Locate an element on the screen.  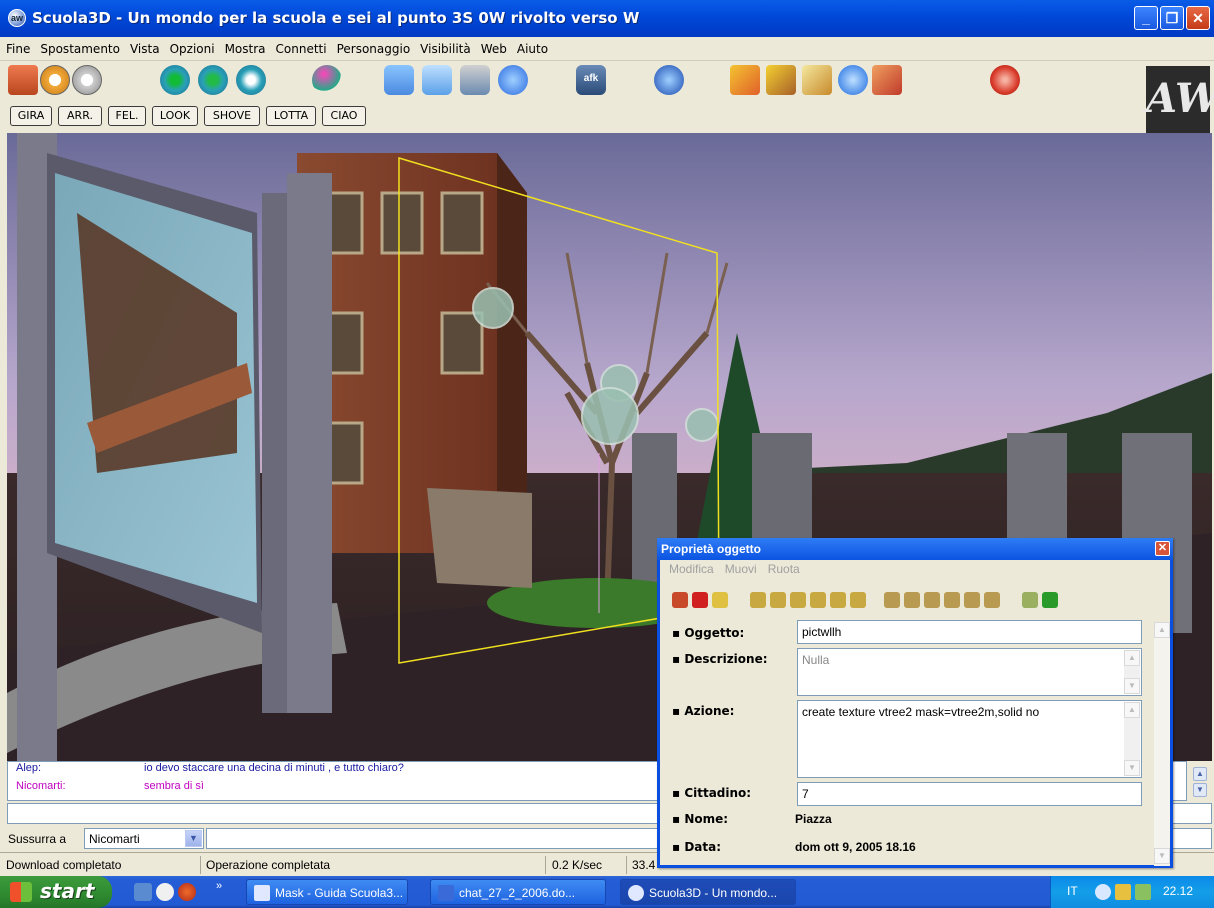
dialog-close-button: ✕ is located at coordinates (1162, 548).